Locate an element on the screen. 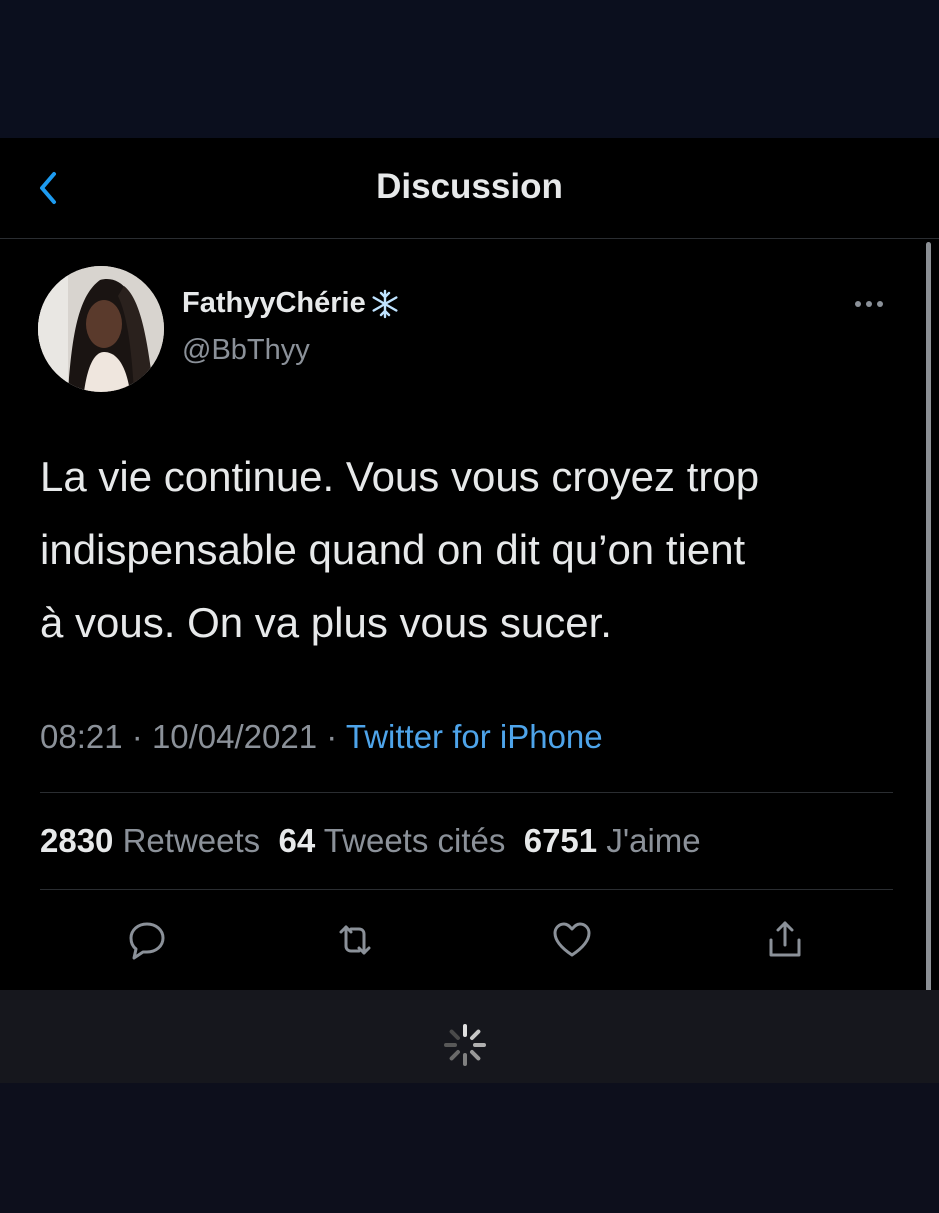  status-bar-area is located at coordinates (469, 69).